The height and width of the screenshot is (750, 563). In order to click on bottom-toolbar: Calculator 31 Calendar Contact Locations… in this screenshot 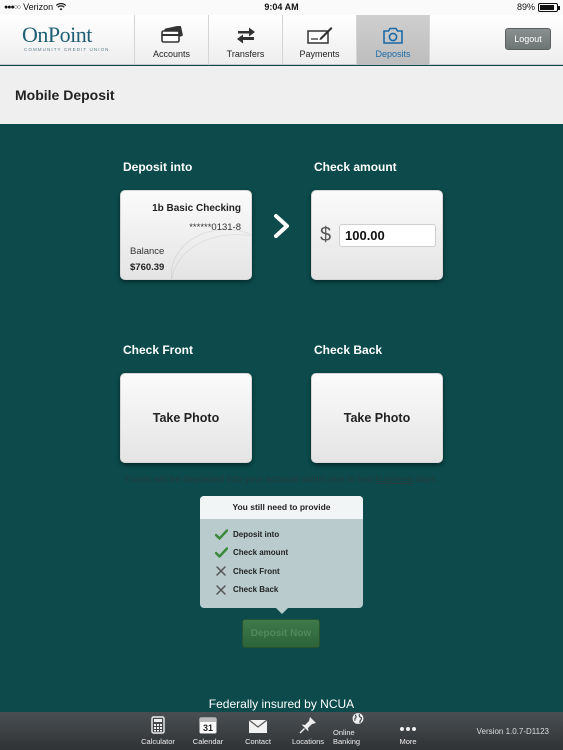, I will do `click(281, 731)`.